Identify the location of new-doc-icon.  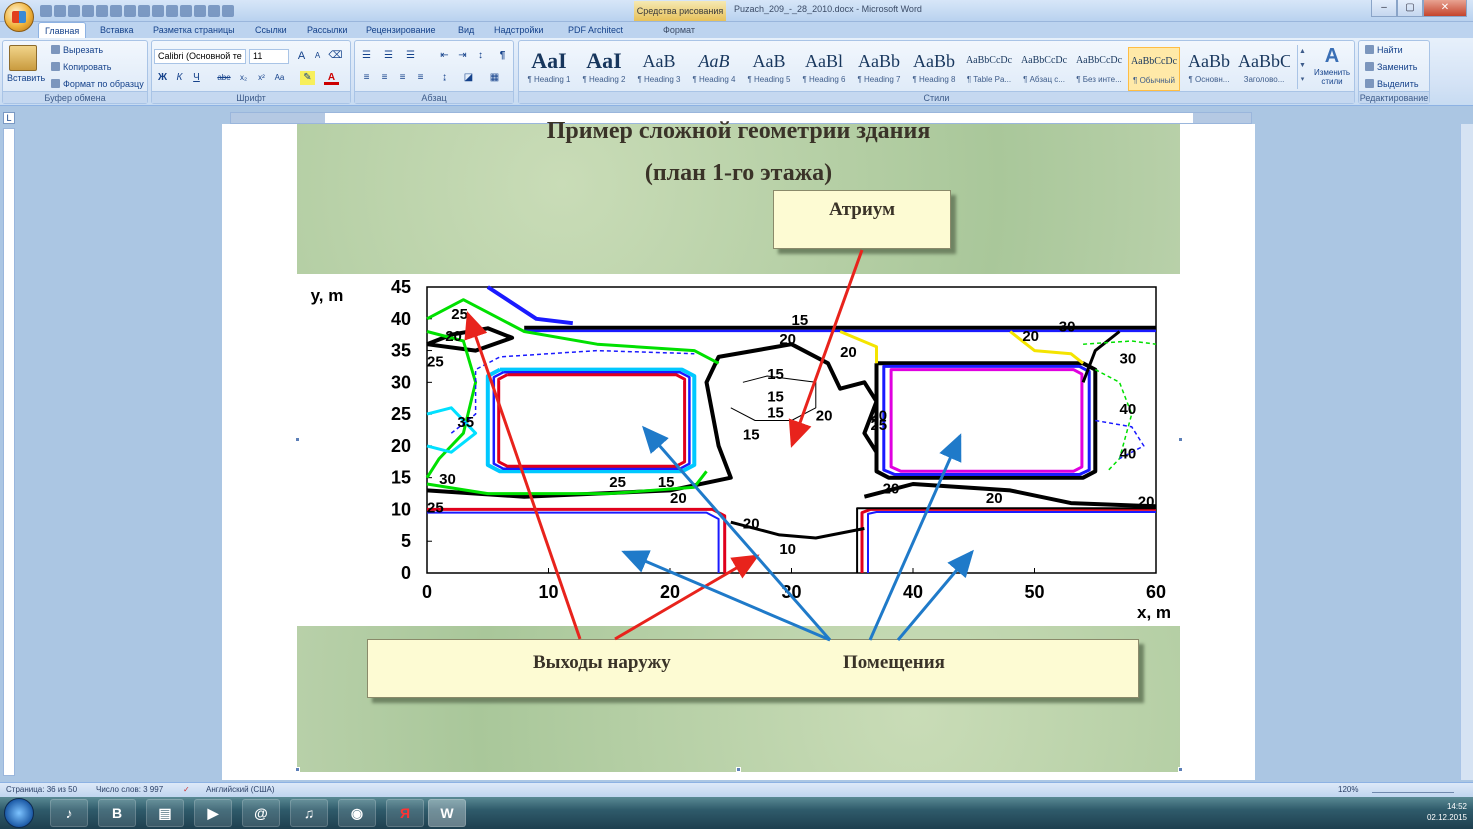
(130, 11).